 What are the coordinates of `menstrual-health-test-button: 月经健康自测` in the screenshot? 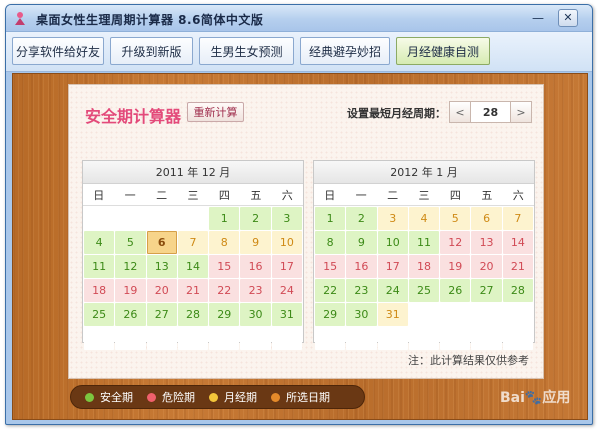 It's located at (443, 51).